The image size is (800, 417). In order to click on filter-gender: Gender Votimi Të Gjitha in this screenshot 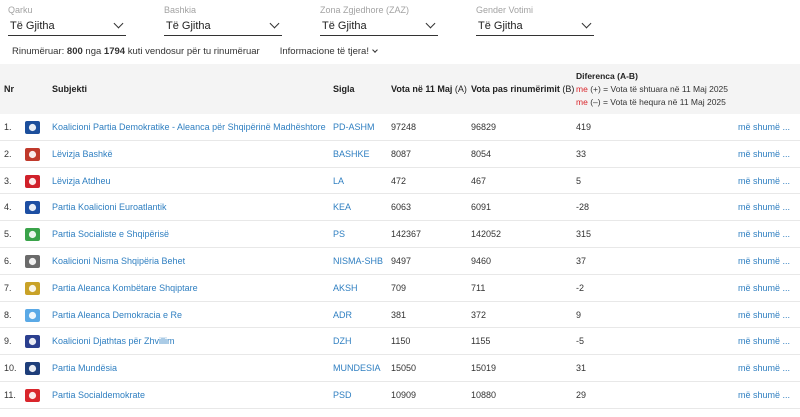, I will do `click(535, 20)`.